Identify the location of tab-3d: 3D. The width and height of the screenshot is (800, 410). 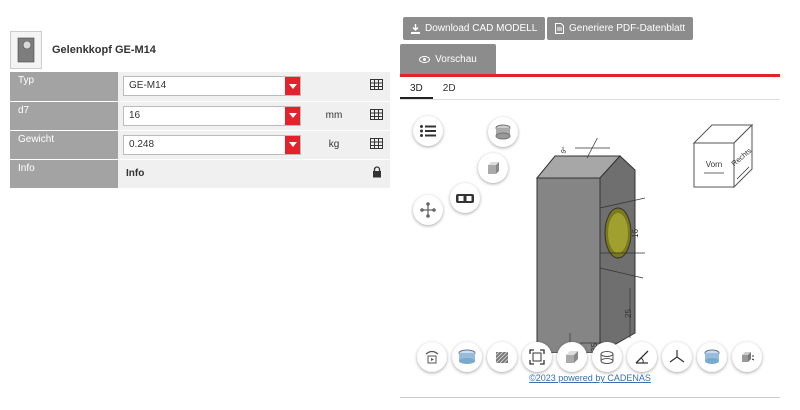
(416, 89).